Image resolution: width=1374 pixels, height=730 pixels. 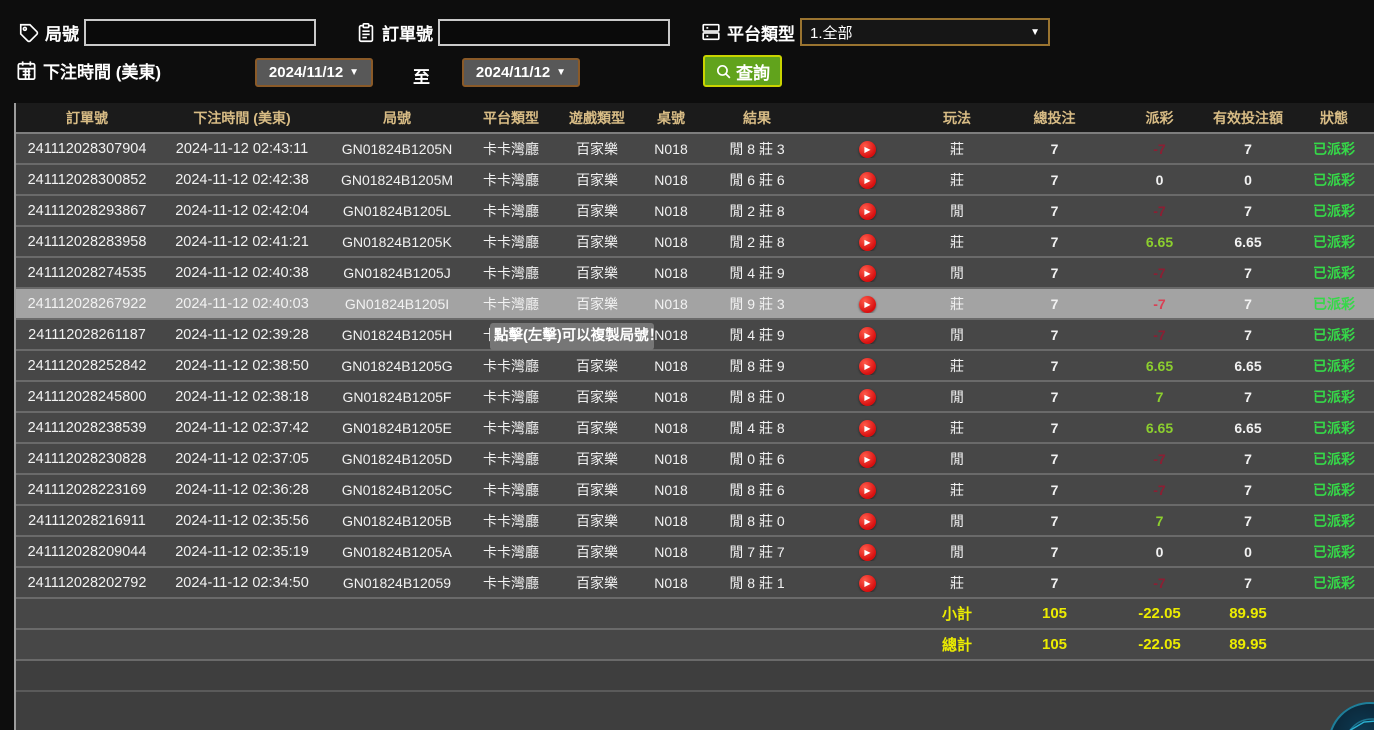 What do you see at coordinates (242, 334) in the screenshot?
I see `bet-time-cell: 2024-11-12 02:39:28` at bounding box center [242, 334].